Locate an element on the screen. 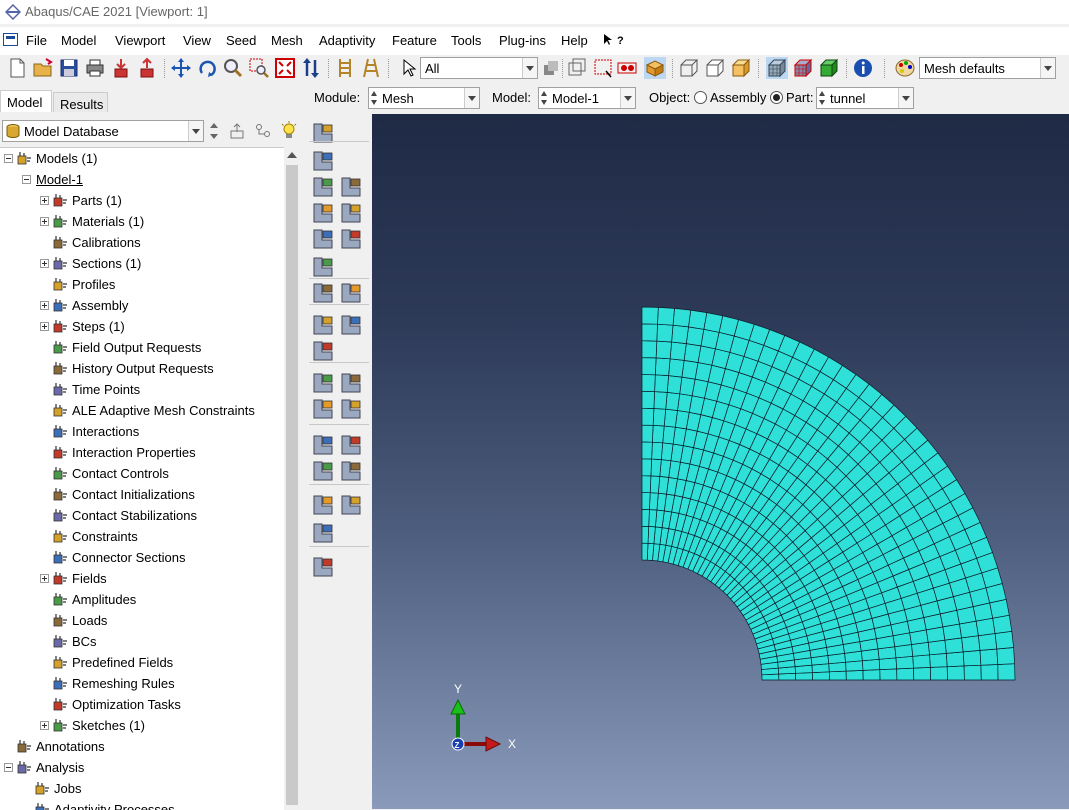 The image size is (1069, 810). part-combo: tunnel is located at coordinates (865, 98).